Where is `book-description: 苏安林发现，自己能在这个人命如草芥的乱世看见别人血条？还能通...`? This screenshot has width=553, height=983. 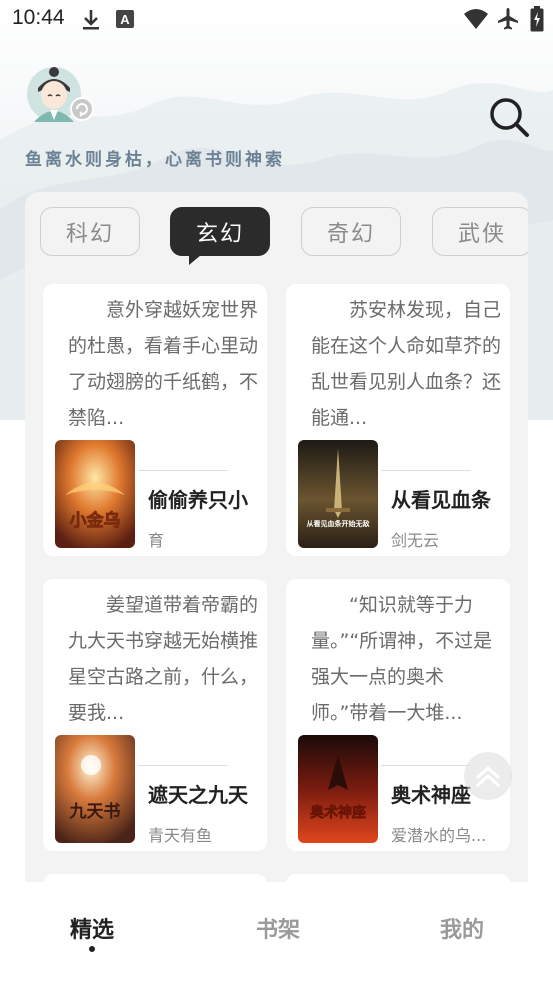 book-description: 苏安林发现，自己能在这个人命如草芥的乱世看见别人血条？还能通... is located at coordinates (406, 364).